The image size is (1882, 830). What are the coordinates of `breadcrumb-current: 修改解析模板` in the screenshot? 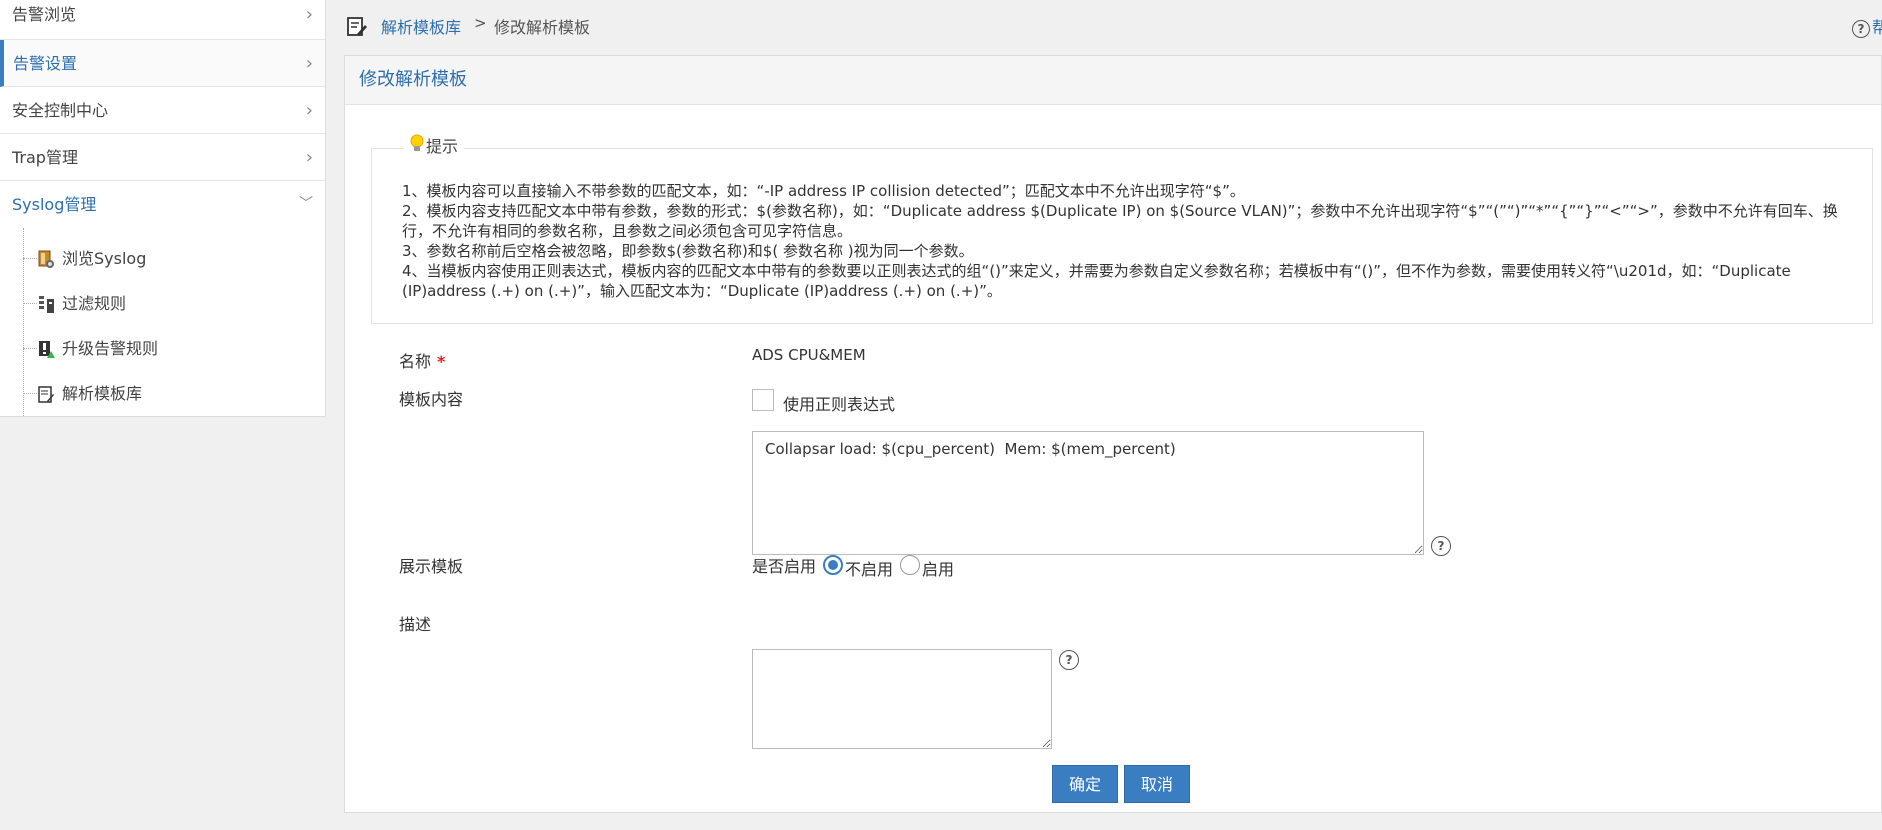 It's located at (542, 27).